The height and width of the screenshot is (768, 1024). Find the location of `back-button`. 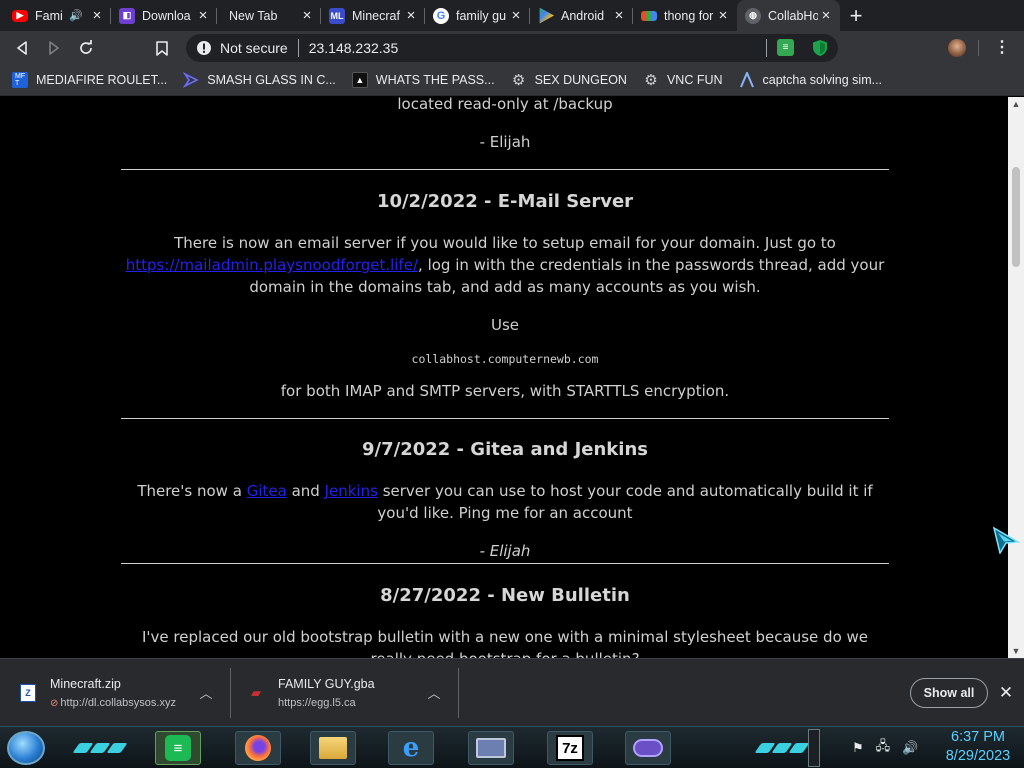

back-button is located at coordinates (22, 48).